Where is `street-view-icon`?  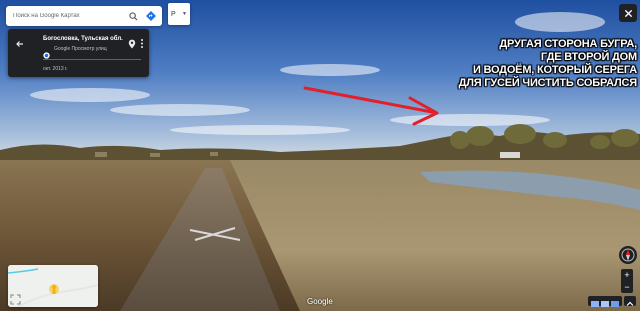
street-view-icon is located at coordinates (46, 52).